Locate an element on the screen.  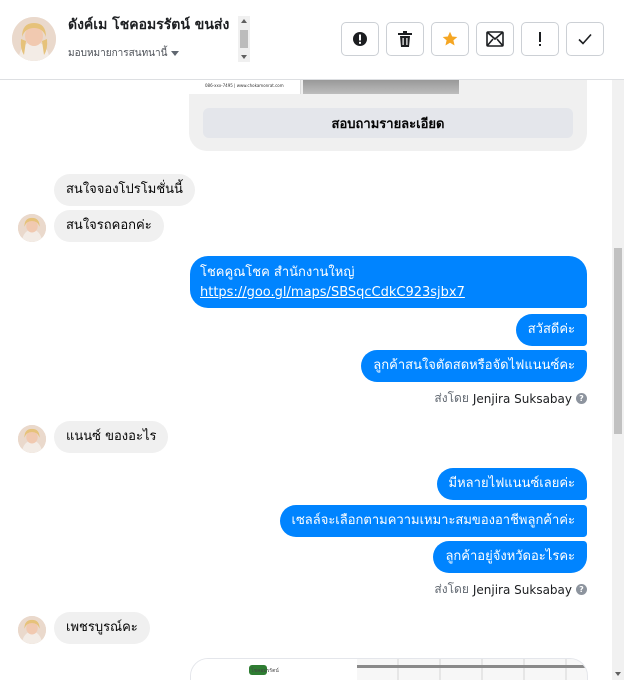
spam-button is located at coordinates (360, 39).